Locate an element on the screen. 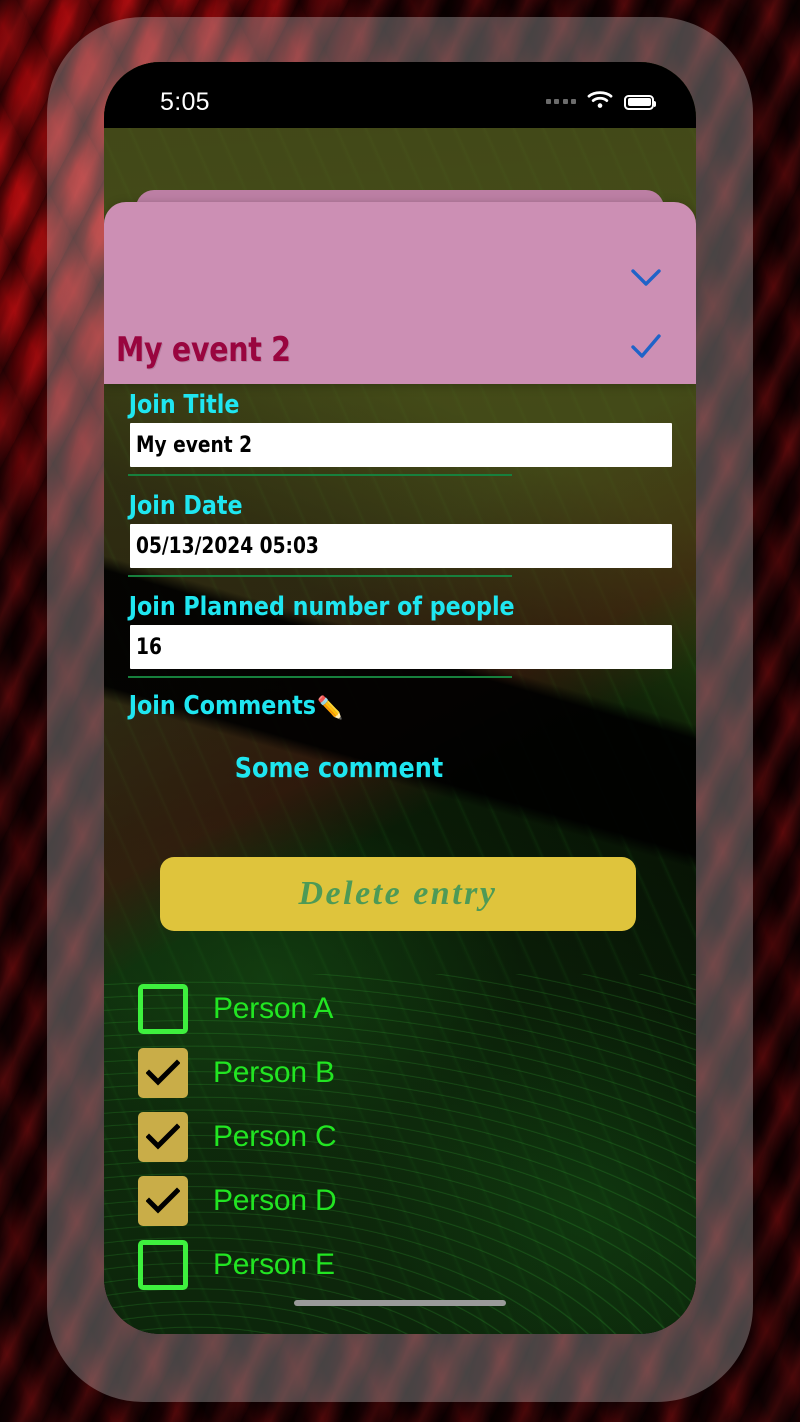 The image size is (800, 1422). check-icon is located at coordinates (646, 349).